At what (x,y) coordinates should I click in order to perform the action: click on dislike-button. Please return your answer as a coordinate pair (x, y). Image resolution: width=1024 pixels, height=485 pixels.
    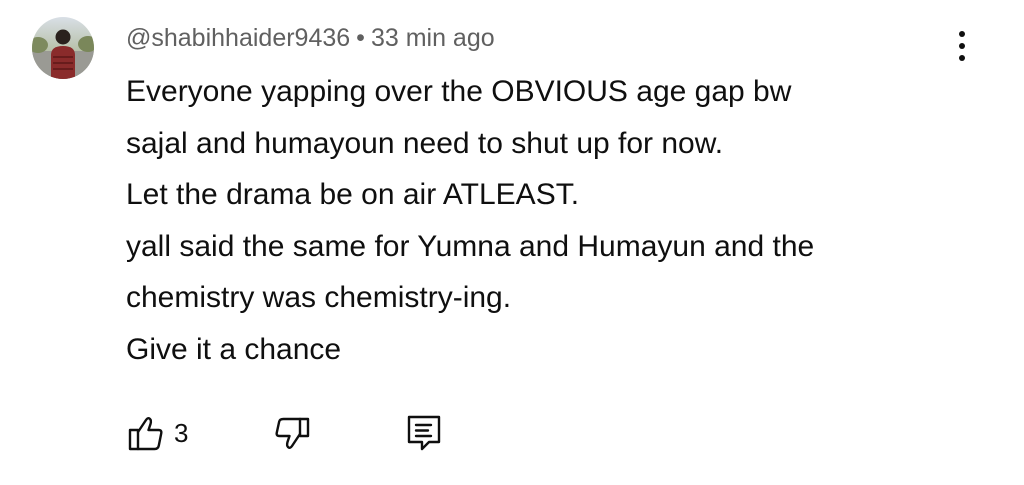
    Looking at the image, I should click on (292, 433).